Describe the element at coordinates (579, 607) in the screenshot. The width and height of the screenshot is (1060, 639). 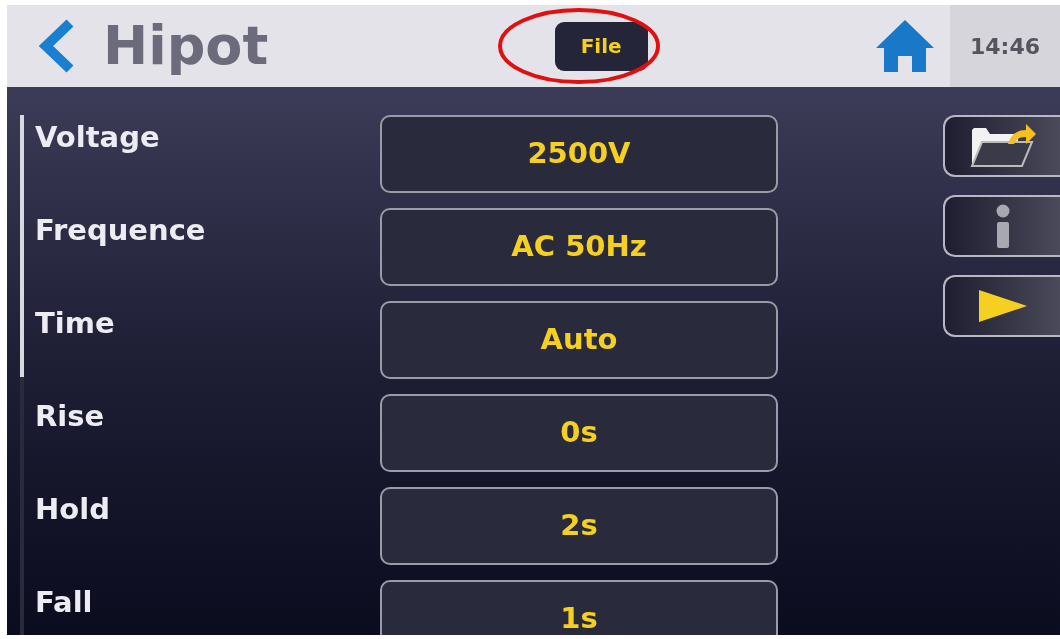
I see `value-field: 1s` at that location.